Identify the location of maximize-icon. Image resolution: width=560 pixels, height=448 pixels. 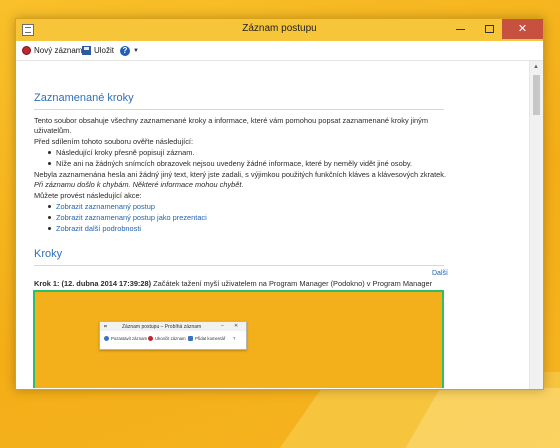
(489, 29).